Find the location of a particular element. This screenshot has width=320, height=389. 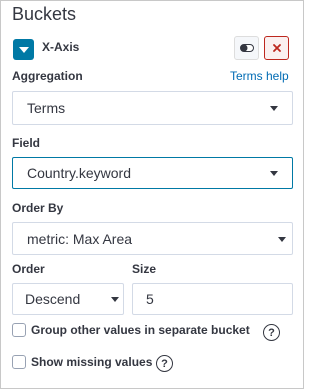

aggregation-select: Terms is located at coordinates (152, 108).